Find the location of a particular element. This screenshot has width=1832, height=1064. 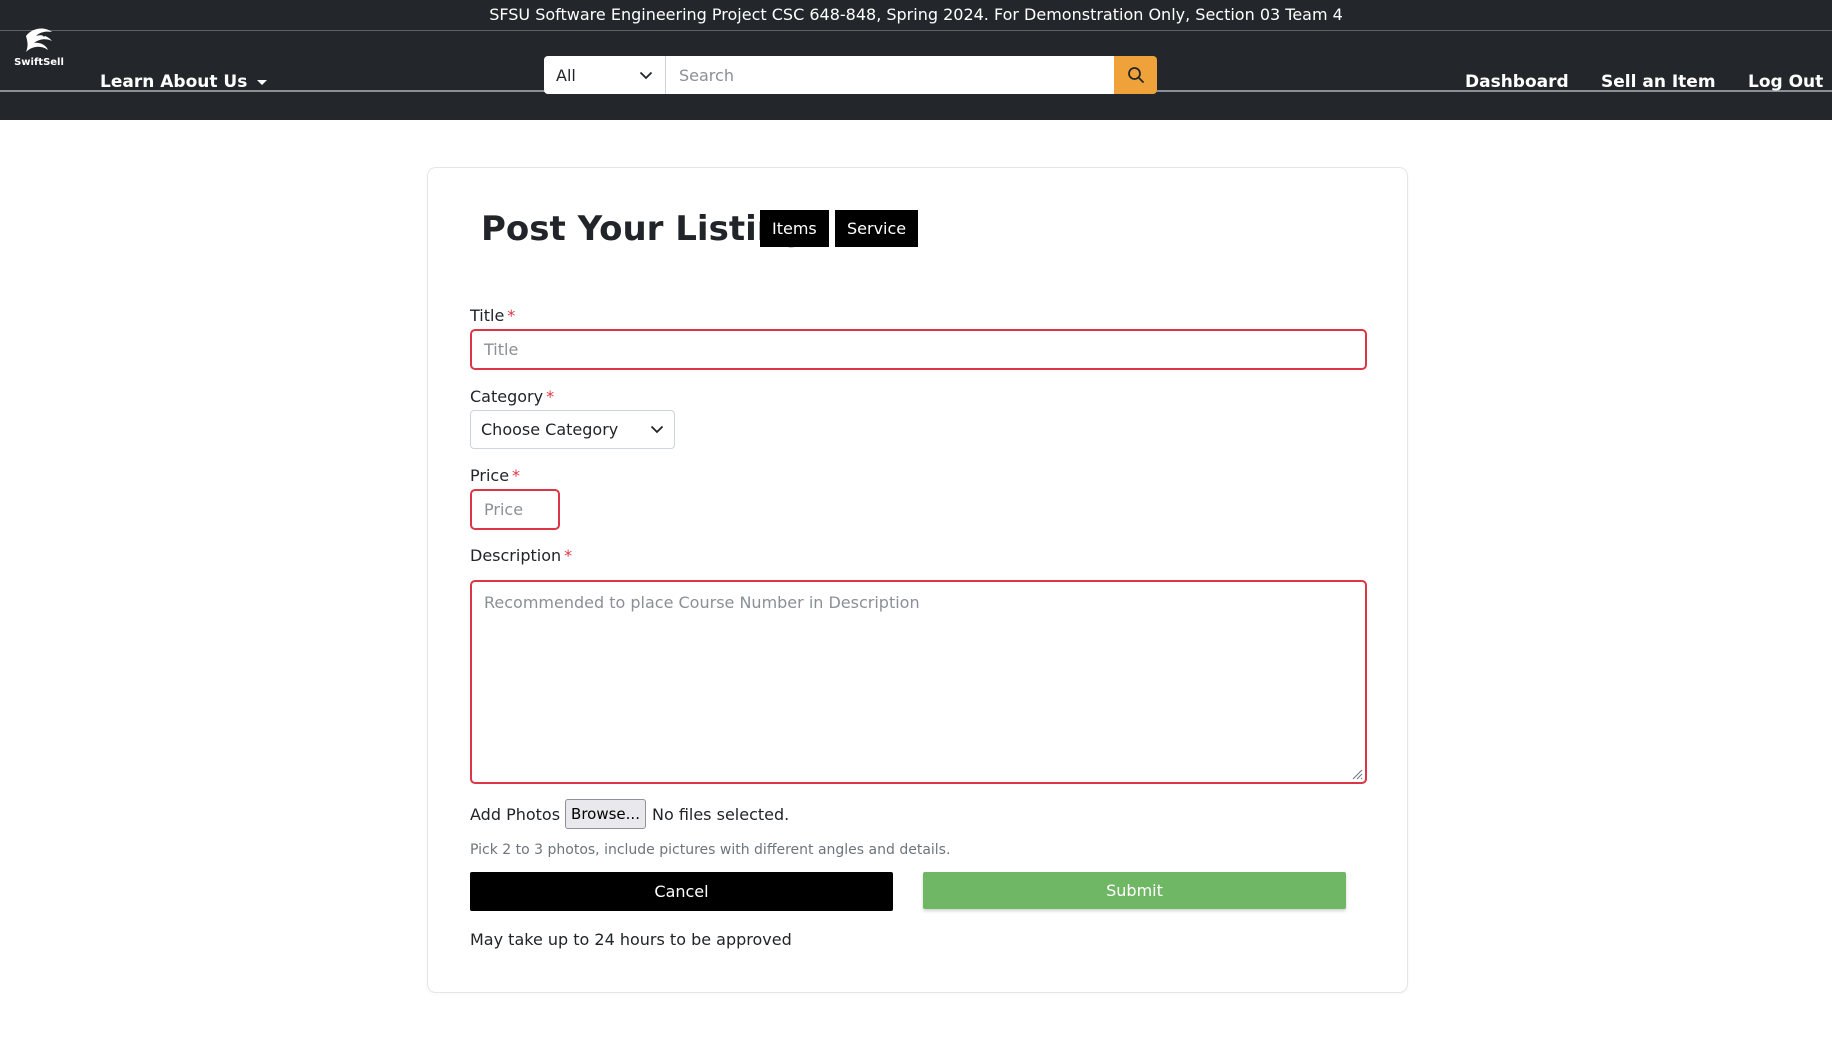

title-placeholder: Title is located at coordinates (501, 349).